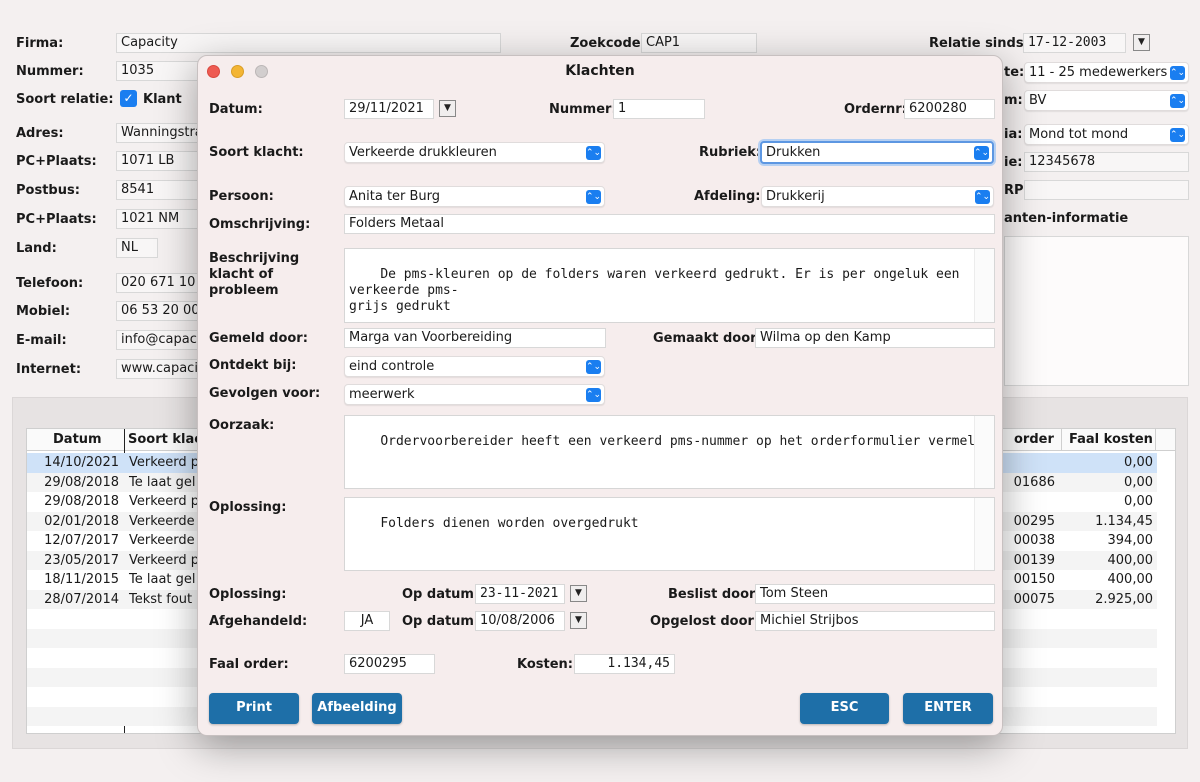 The height and width of the screenshot is (782, 1200). Describe the element at coordinates (81, 560) in the screenshot. I see `table-cell-datum: 23/05/2017` at that location.